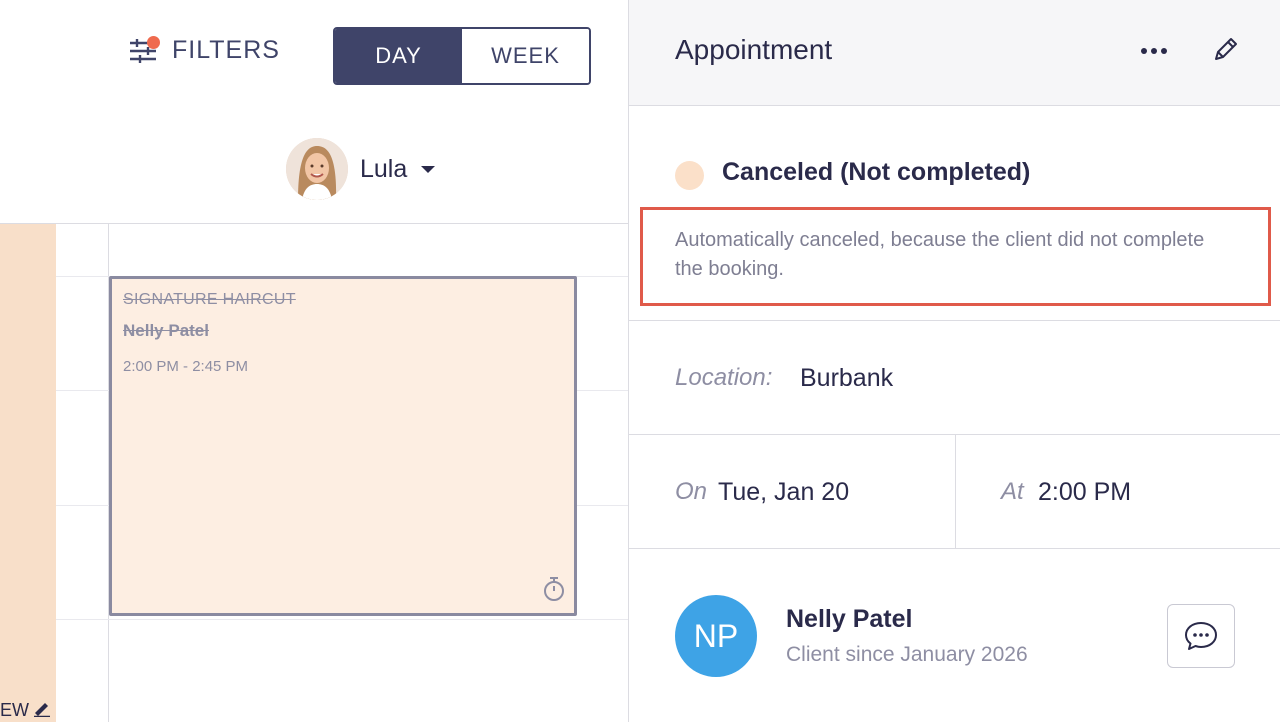 This screenshot has height=722, width=1280. What do you see at coordinates (554, 591) in the screenshot?
I see `timer-icon` at bounding box center [554, 591].